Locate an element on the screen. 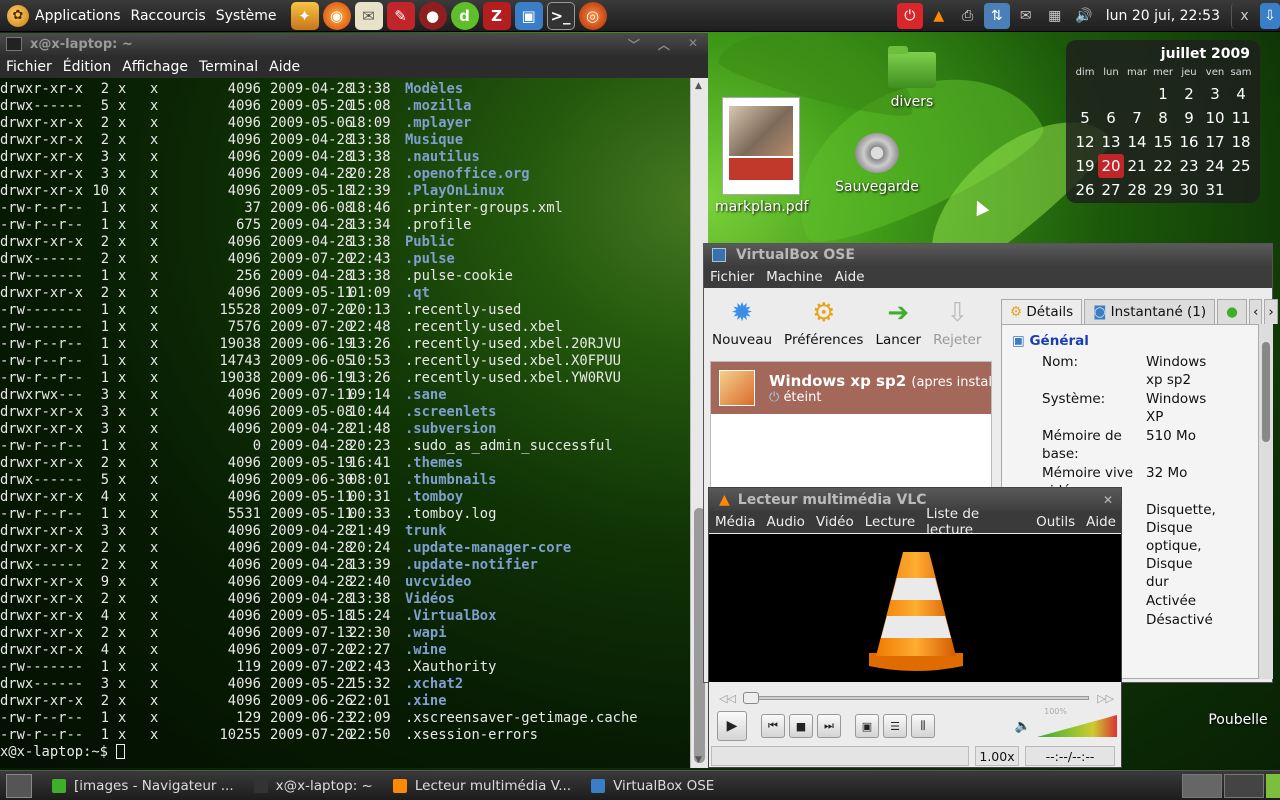 The height and width of the screenshot is (800, 1280). menu-outils: Outils is located at coordinates (1055, 522).